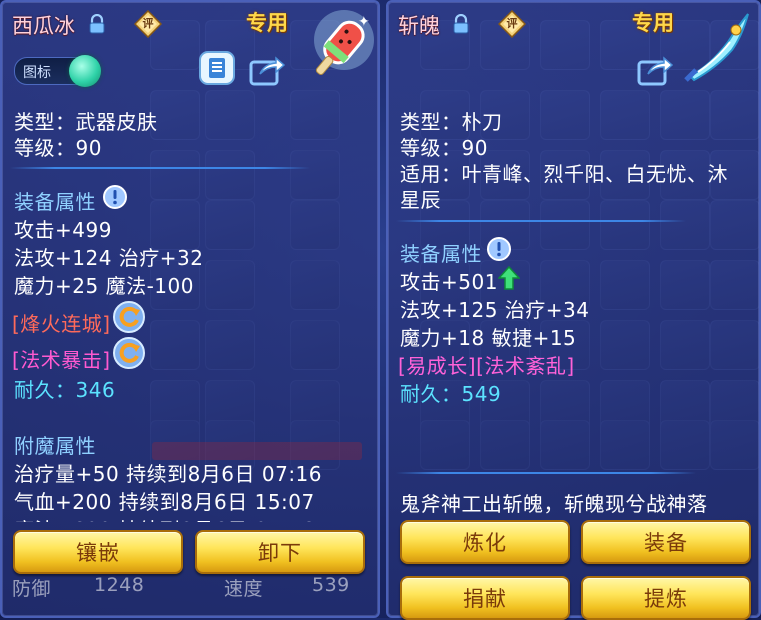 The image size is (761, 620). What do you see at coordinates (666, 542) in the screenshot?
I see `equip-button: 装备` at bounding box center [666, 542].